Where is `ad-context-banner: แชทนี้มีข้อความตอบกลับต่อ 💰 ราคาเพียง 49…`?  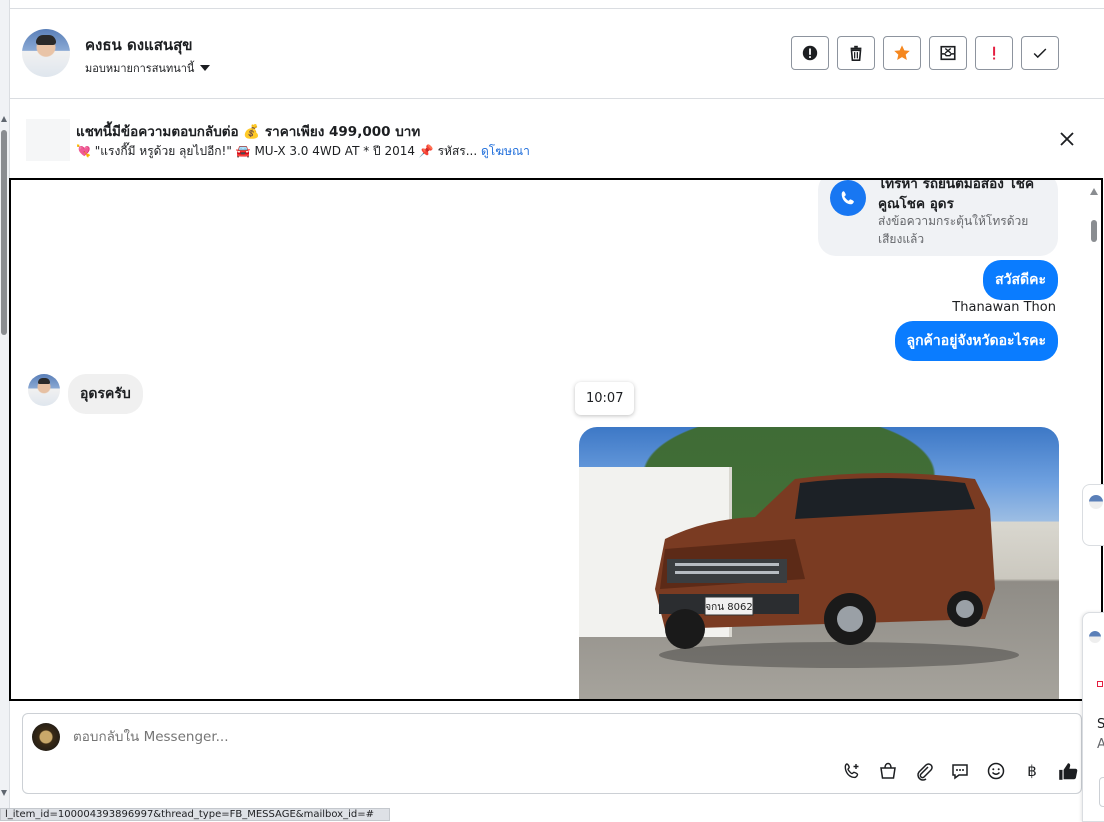 ad-context-banner: แชทนี้มีข้อความตอบกลับต่อ 💰 ราคาเพียง 49… is located at coordinates (557, 140).